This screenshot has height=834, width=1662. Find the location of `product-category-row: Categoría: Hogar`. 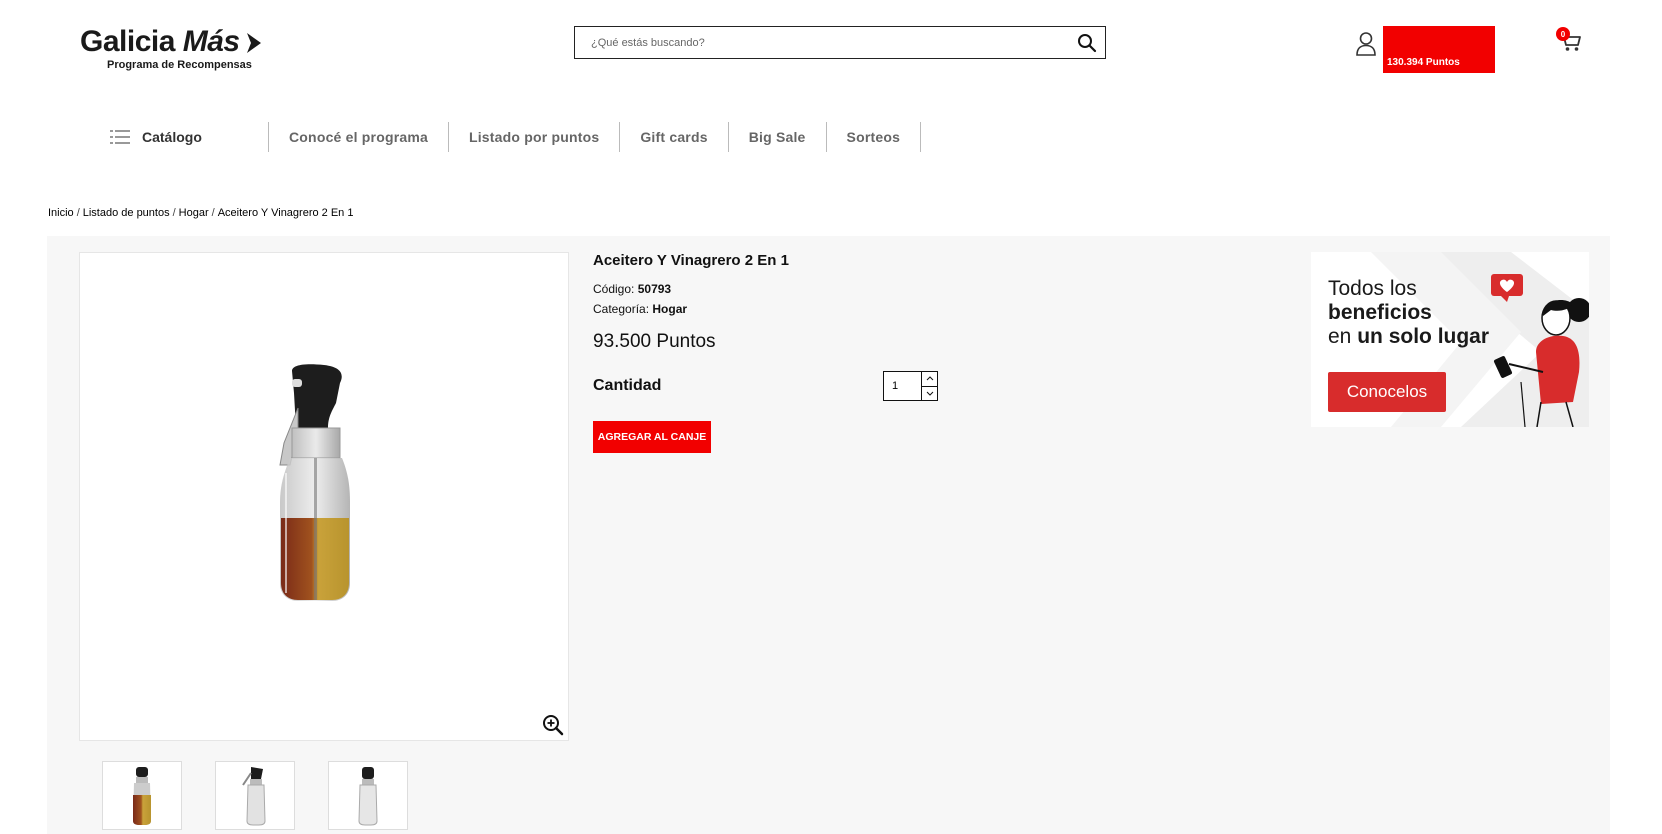

product-category-row: Categoría: Hogar is located at coordinates (893, 309).